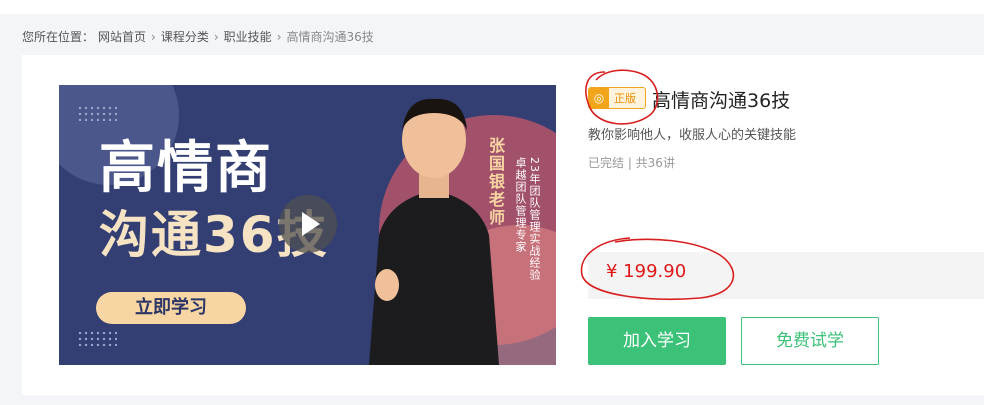 This screenshot has width=984, height=405. What do you see at coordinates (492, 7) in the screenshot?
I see `top-bar` at bounding box center [492, 7].